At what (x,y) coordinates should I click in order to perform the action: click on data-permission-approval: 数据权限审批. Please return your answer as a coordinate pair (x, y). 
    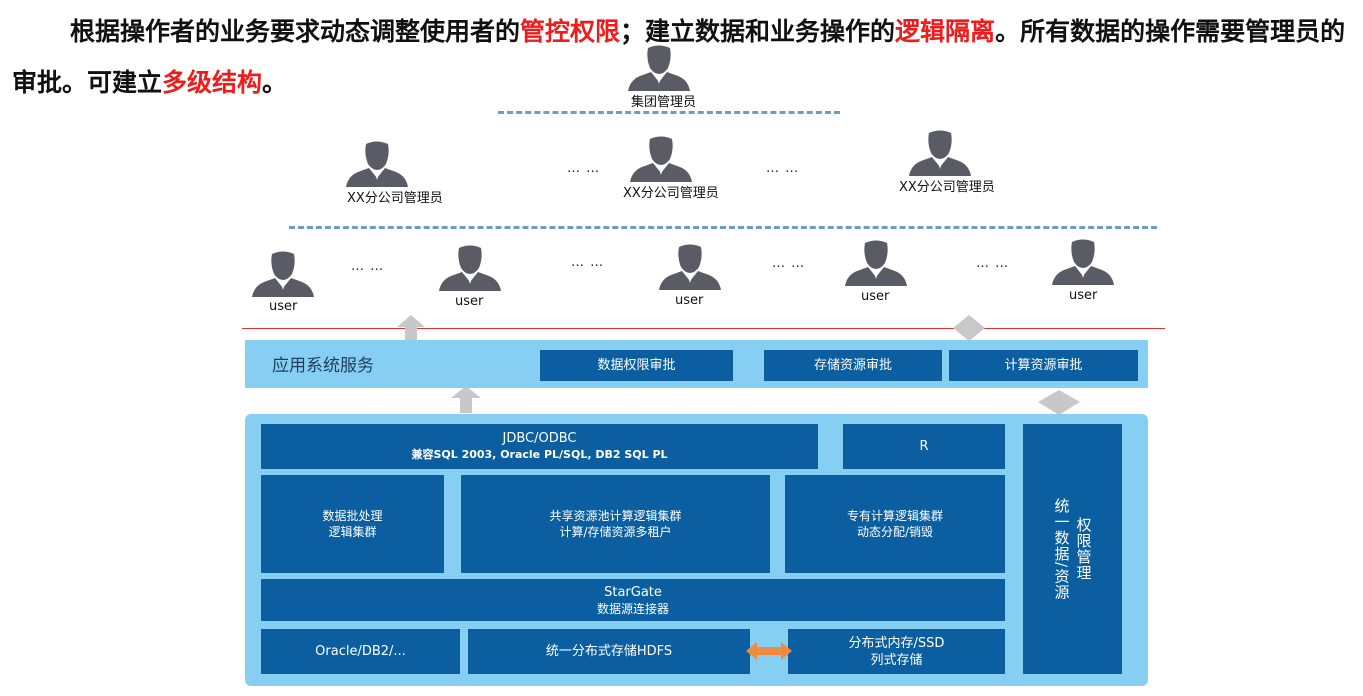
    Looking at the image, I should click on (636, 365).